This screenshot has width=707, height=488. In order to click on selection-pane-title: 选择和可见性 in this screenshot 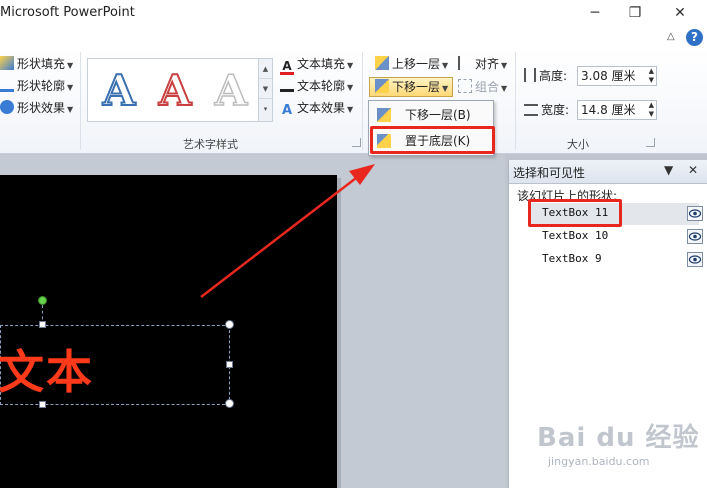, I will do `click(549, 173)`.